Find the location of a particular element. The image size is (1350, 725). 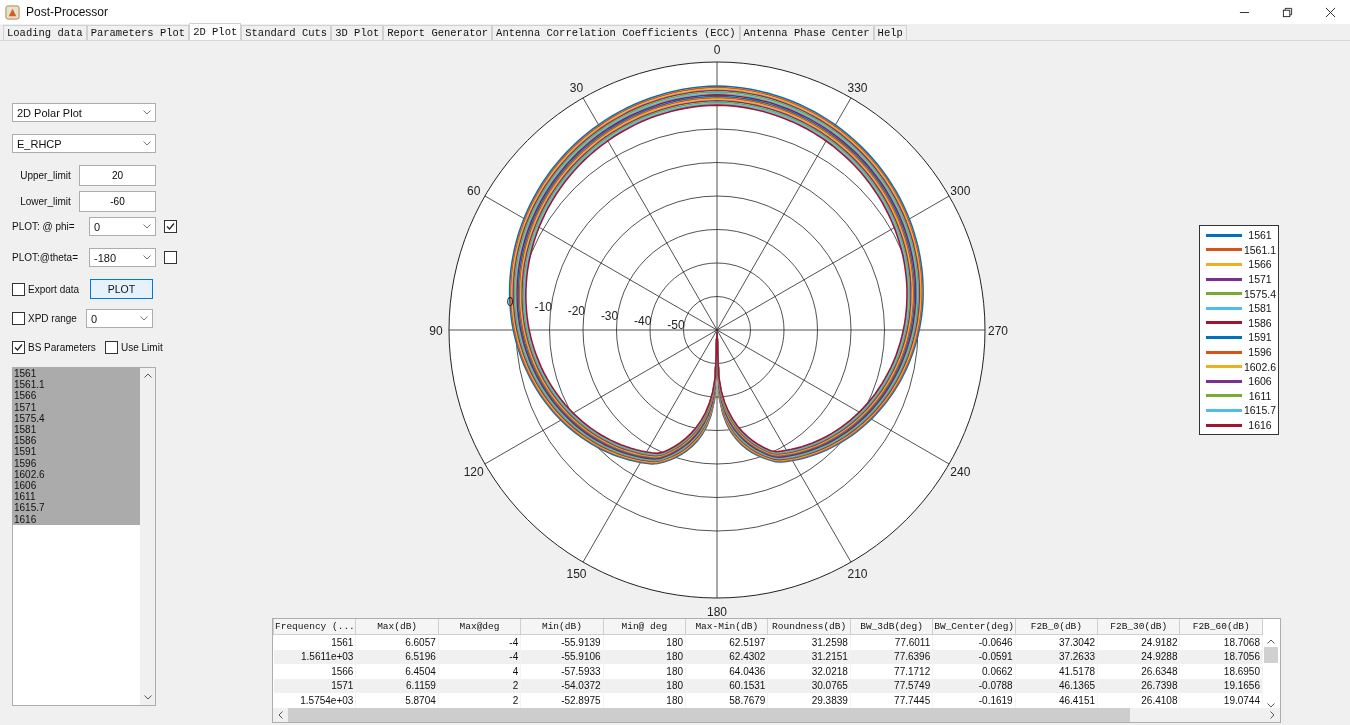

legend-label: 1606 is located at coordinates (1260, 381).